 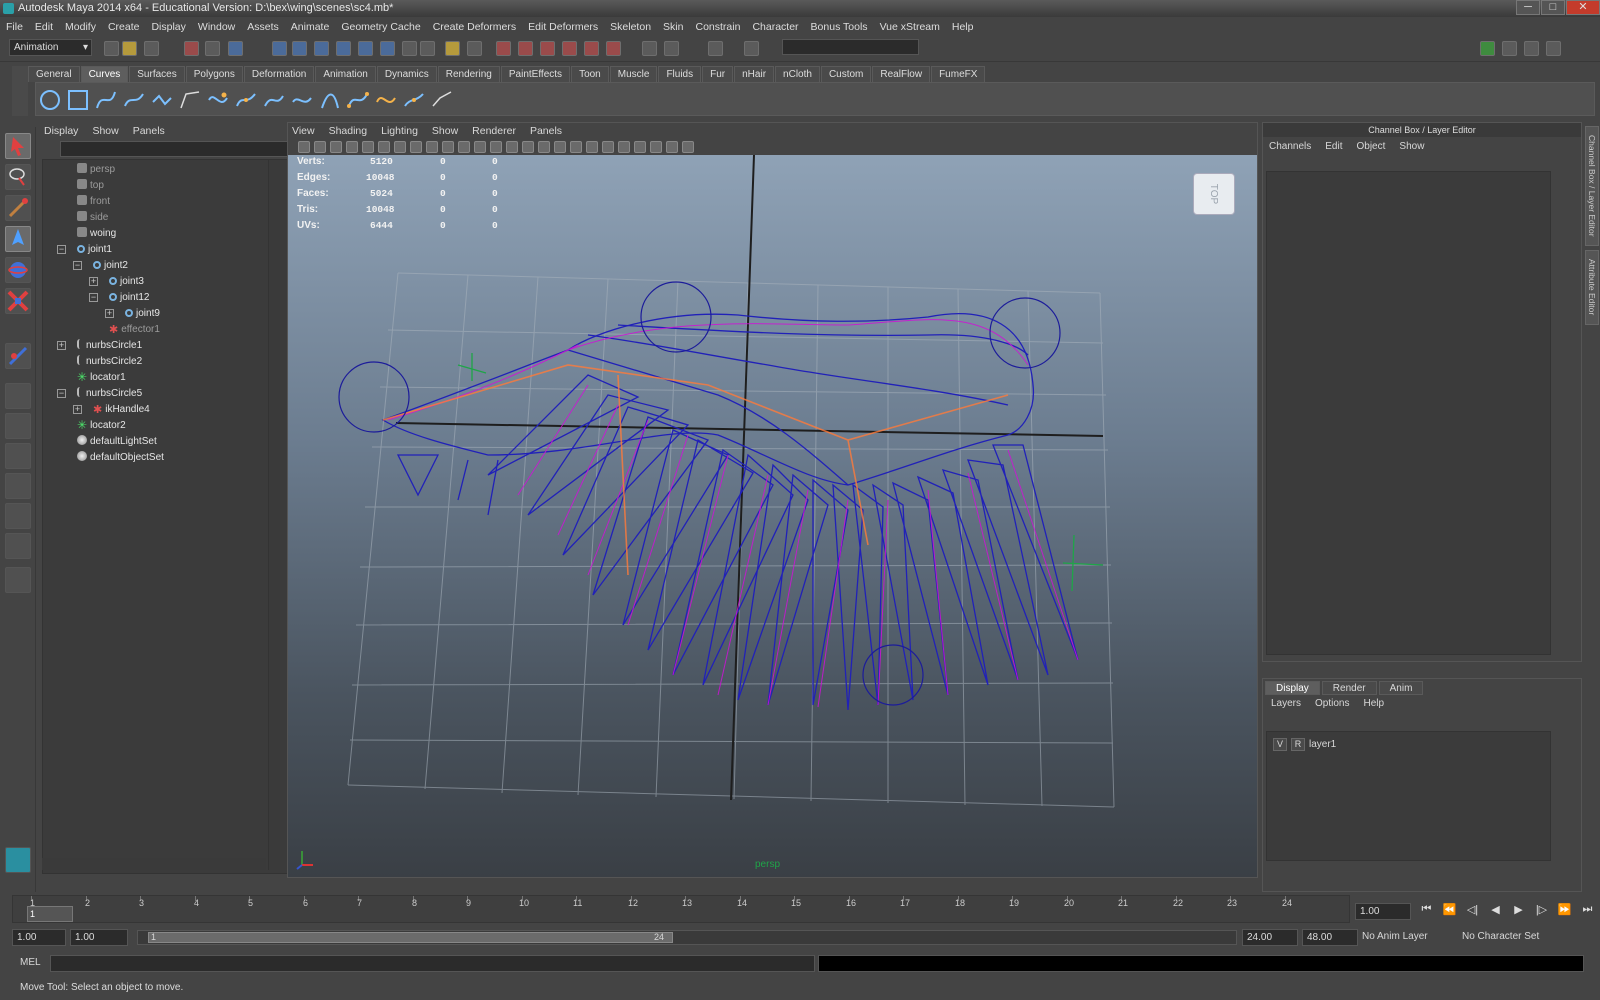 I want to click on go-to-start-button: ⏮, so click(x=1426, y=909).